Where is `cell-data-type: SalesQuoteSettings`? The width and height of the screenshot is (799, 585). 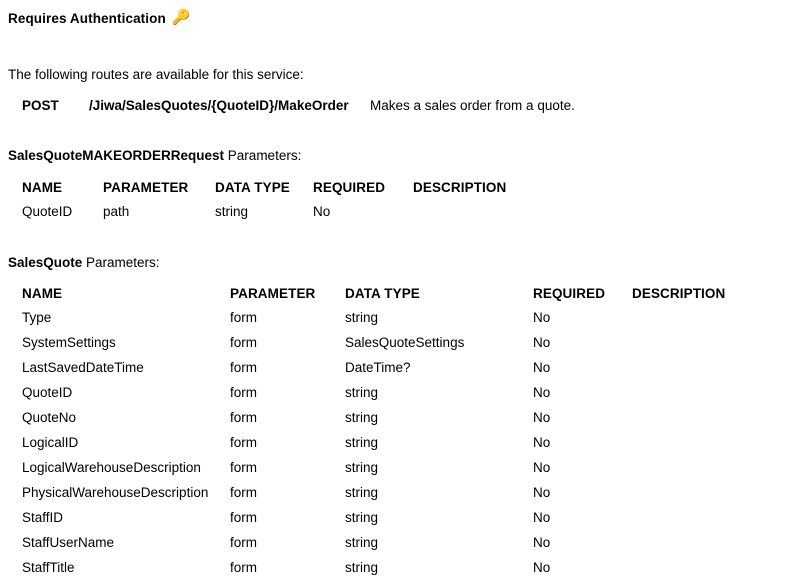
cell-data-type: SalesQuoteSettings is located at coordinates (405, 342).